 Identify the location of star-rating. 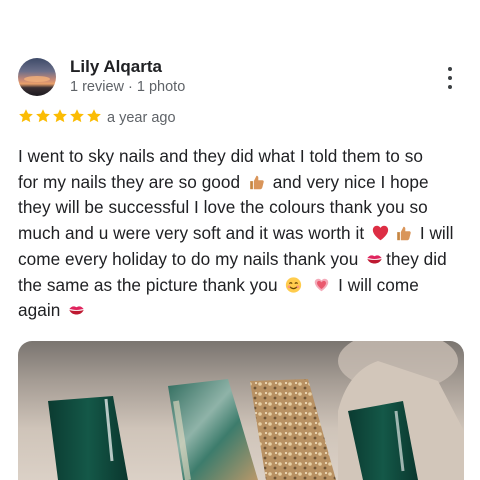
(60, 116).